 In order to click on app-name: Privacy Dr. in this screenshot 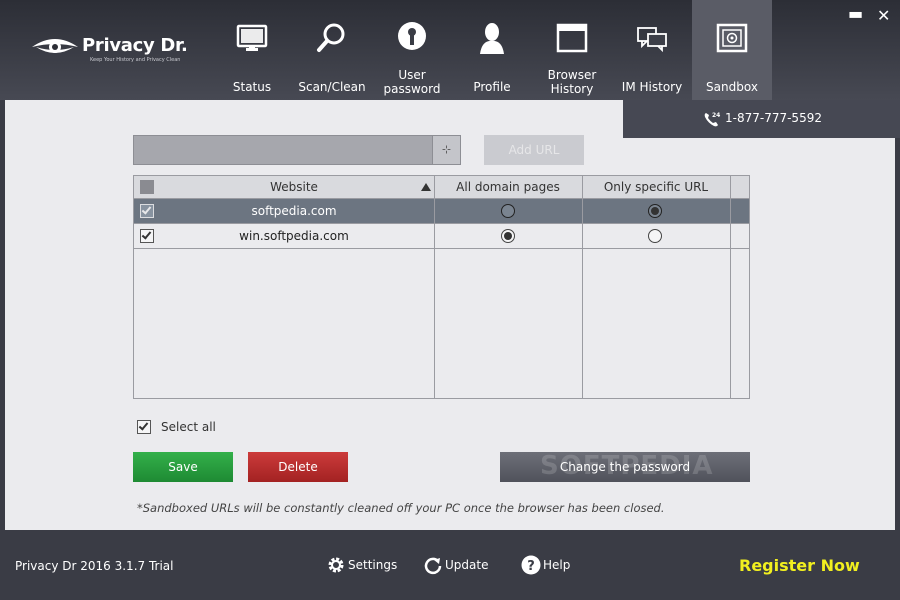, I will do `click(135, 45)`.